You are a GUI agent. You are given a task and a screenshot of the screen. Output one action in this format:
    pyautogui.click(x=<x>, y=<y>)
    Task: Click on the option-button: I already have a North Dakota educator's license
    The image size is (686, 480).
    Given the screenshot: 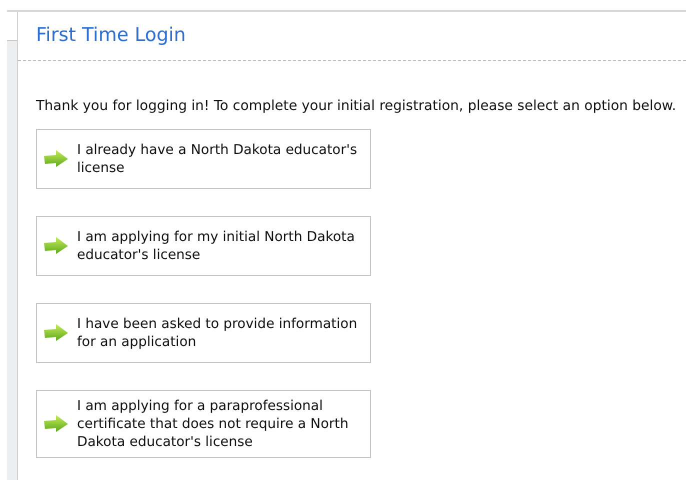 What is the action you would take?
    pyautogui.click(x=203, y=159)
    